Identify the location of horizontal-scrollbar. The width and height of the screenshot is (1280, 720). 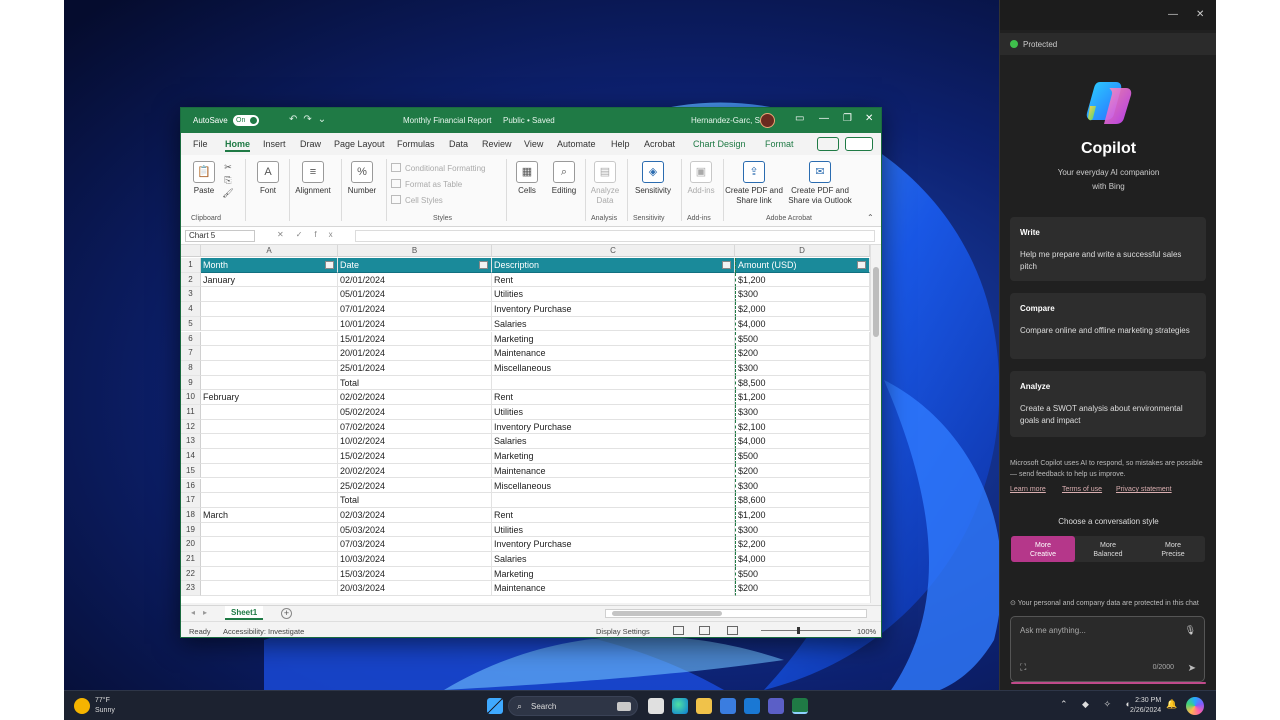
(736, 613).